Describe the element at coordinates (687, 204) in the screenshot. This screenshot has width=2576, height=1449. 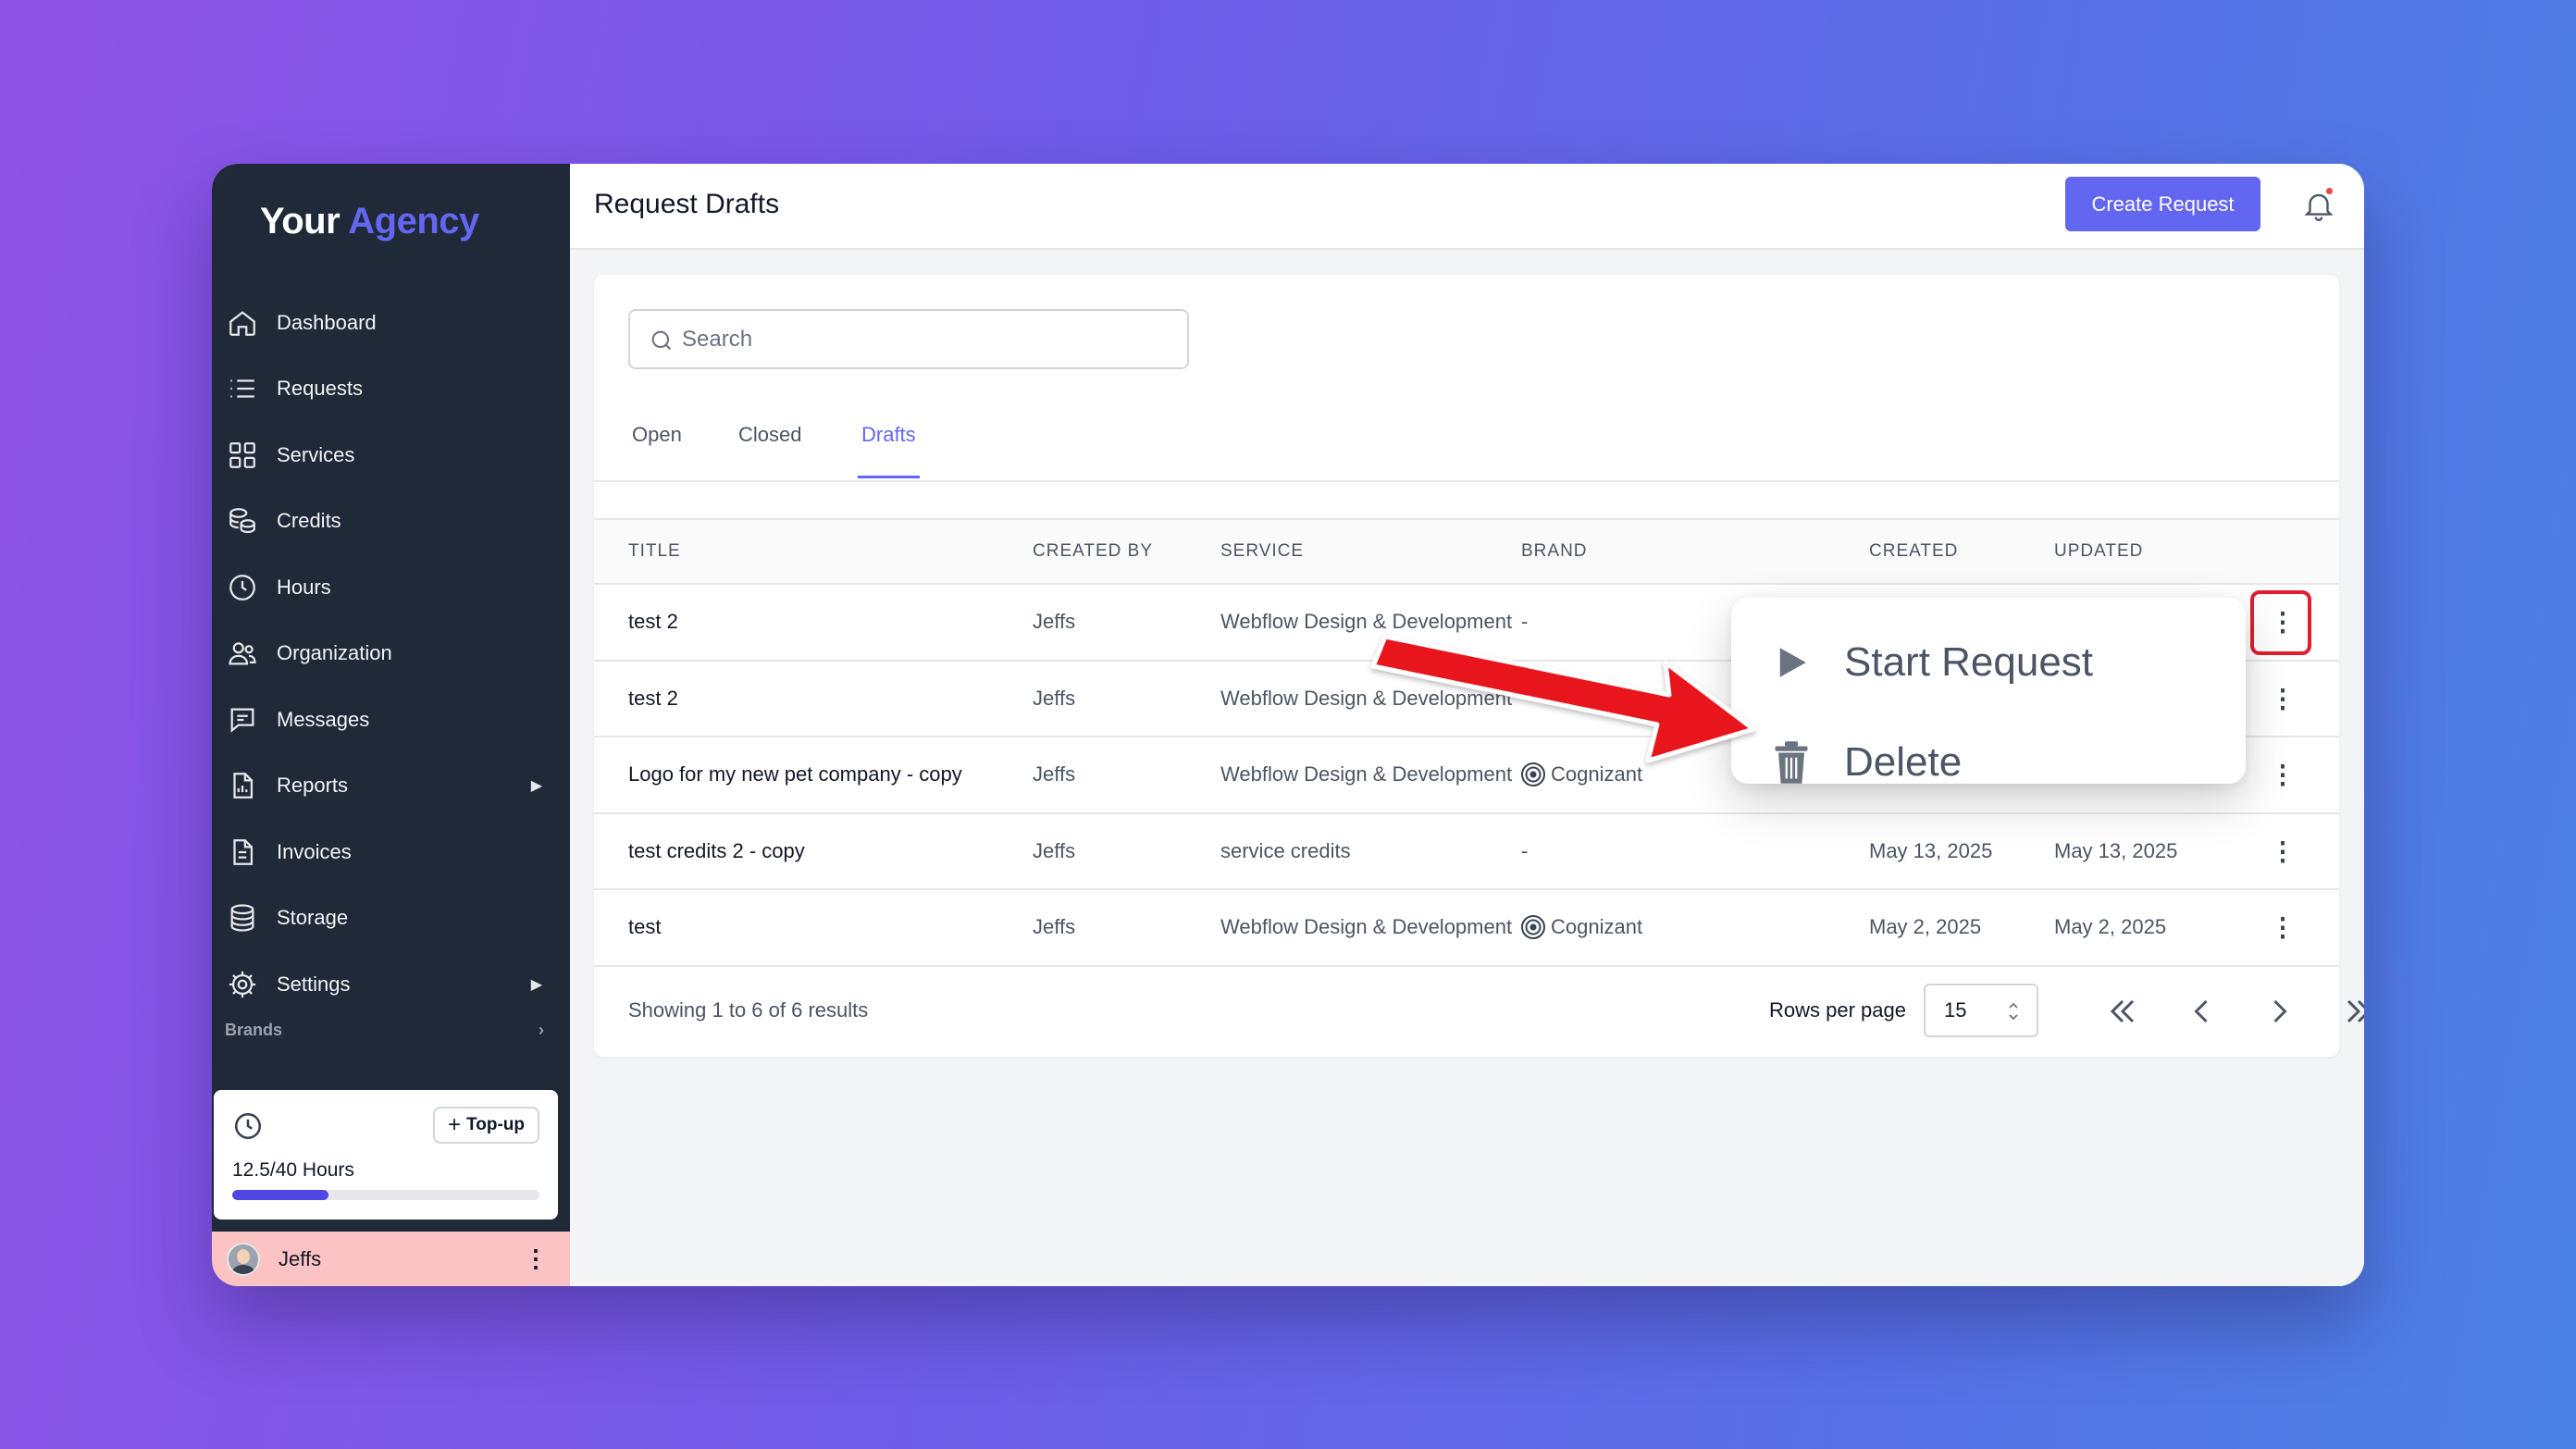
I see `page-title: Request Drafts` at that location.